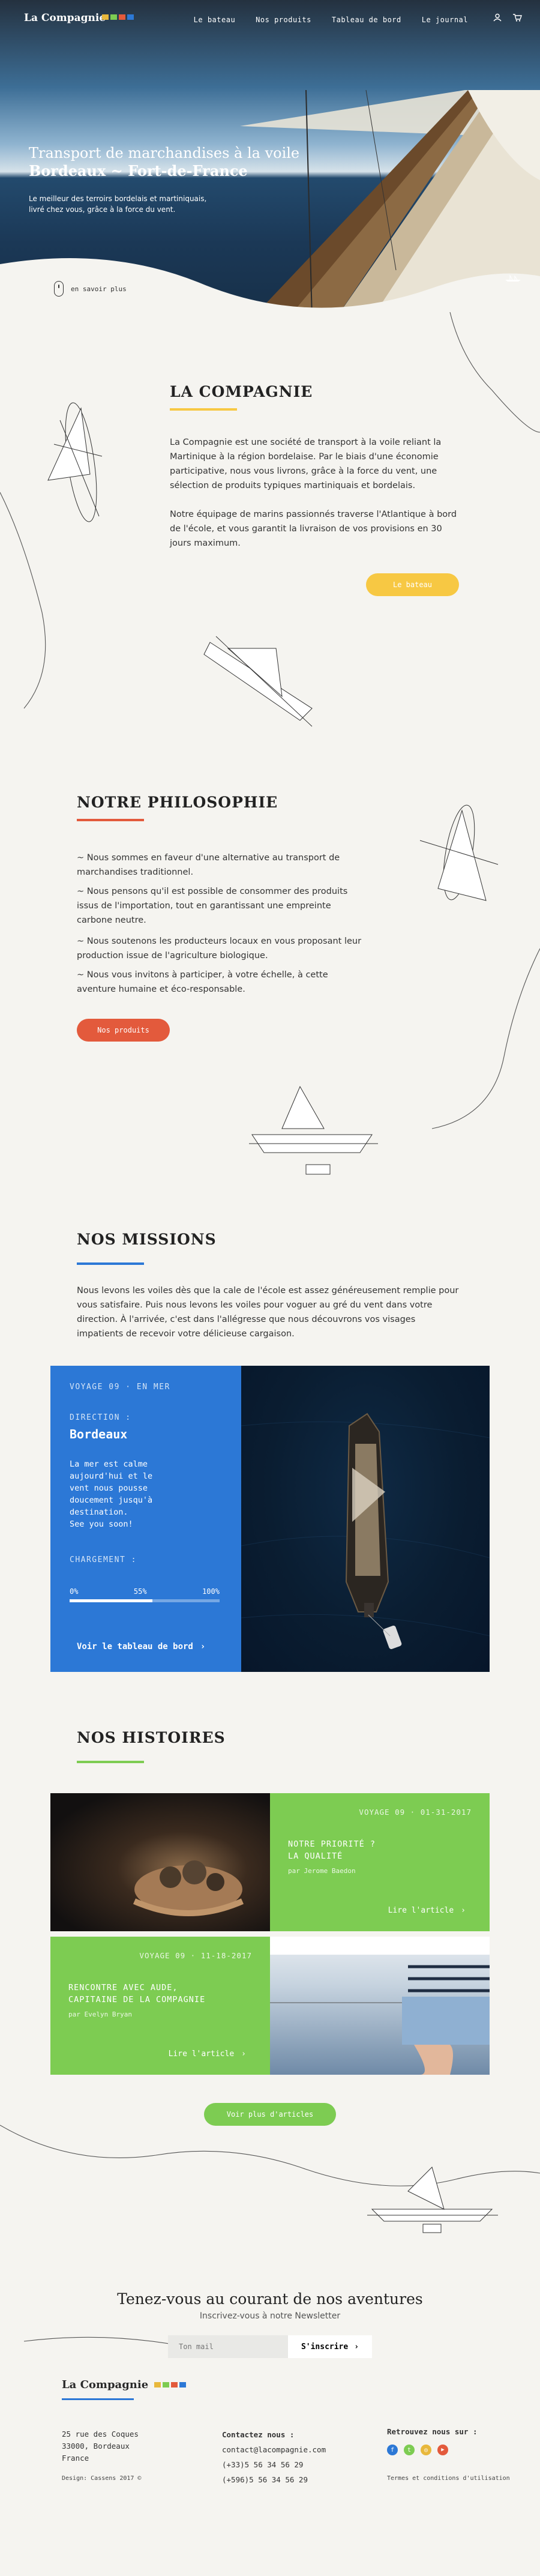 This screenshot has width=540, height=2576. I want to click on direction-label: DIRECTION :, so click(100, 1417).